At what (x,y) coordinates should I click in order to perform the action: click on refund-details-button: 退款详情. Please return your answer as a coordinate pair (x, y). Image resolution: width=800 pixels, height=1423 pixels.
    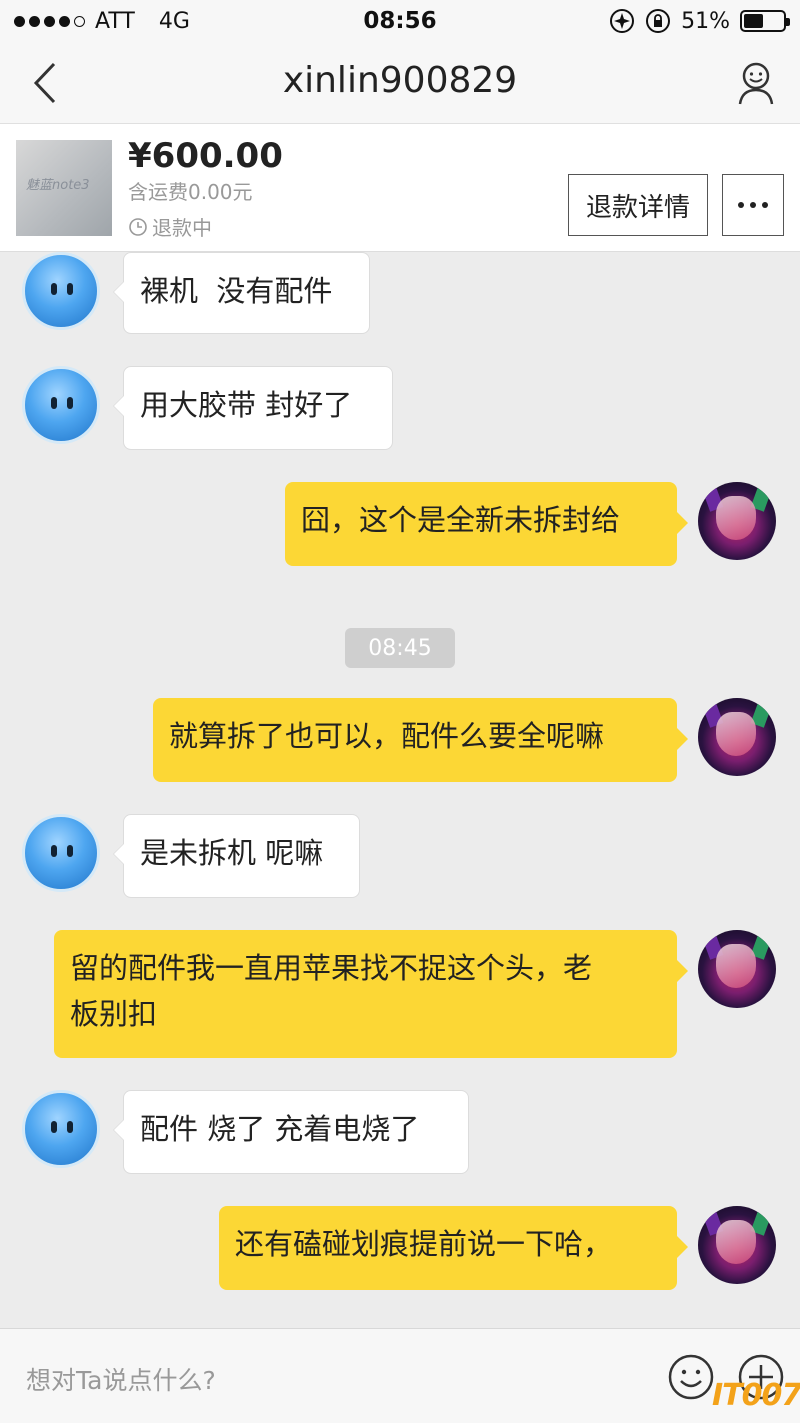
    Looking at the image, I should click on (638, 205).